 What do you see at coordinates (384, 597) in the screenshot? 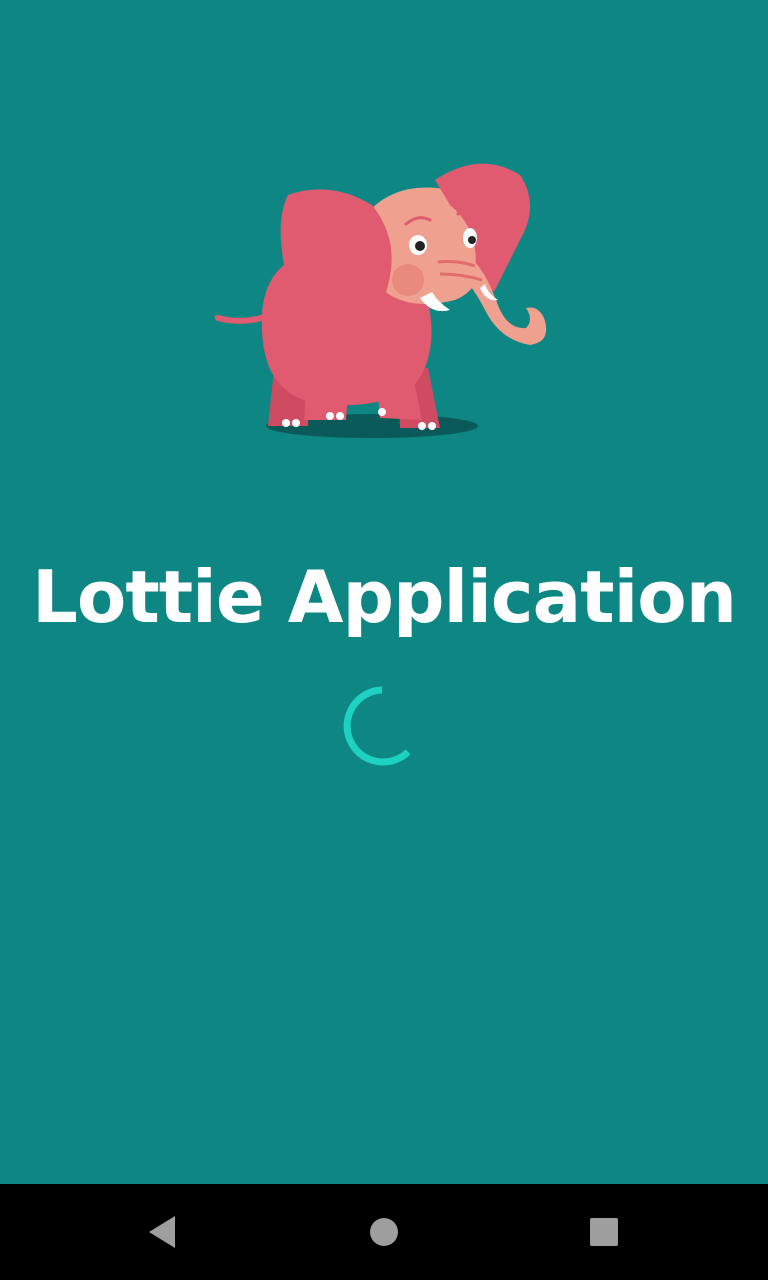
I see `app-title: Lottie Application` at bounding box center [384, 597].